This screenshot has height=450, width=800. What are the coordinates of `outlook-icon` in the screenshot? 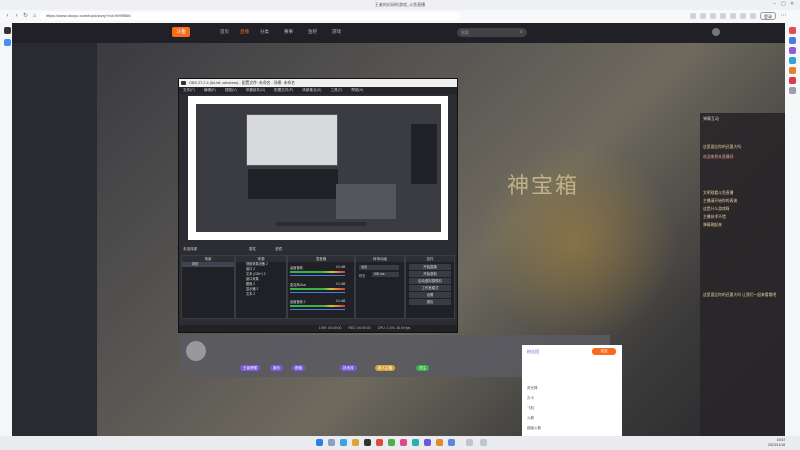 It's located at (792, 80).